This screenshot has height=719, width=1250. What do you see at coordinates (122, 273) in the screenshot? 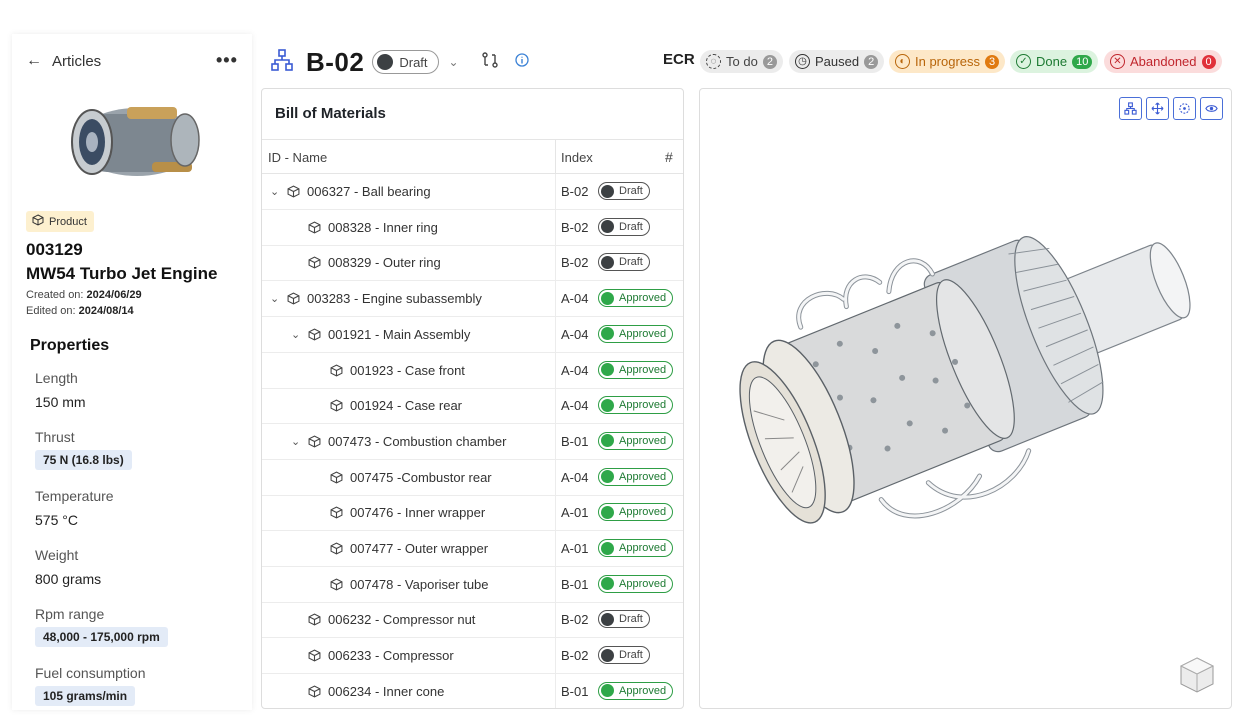
I see `article-name: MW54 Turbo Jet Engine` at bounding box center [122, 273].